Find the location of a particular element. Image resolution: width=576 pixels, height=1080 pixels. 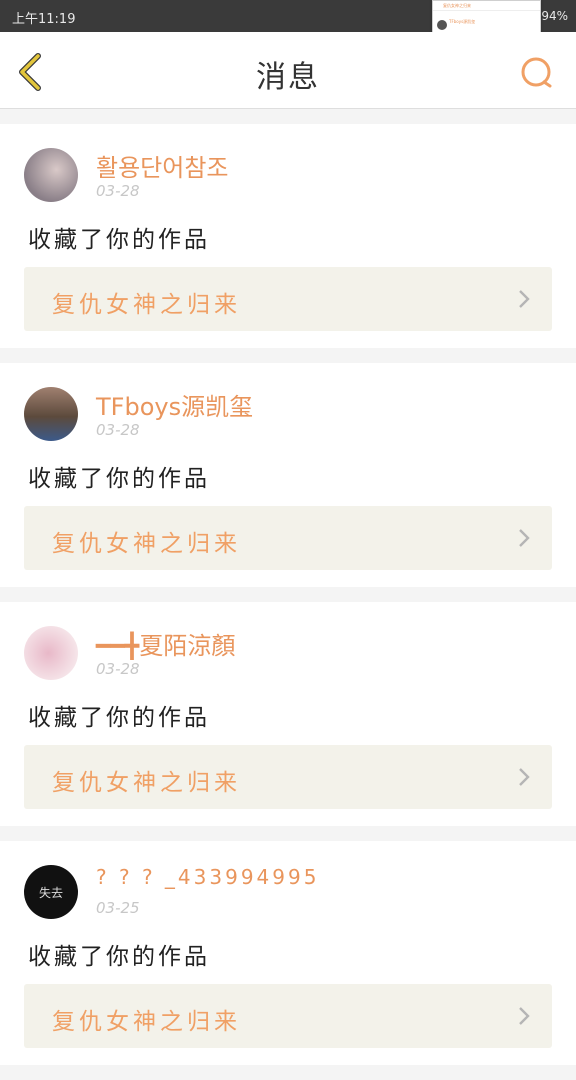

search-button is located at coordinates (537, 73).